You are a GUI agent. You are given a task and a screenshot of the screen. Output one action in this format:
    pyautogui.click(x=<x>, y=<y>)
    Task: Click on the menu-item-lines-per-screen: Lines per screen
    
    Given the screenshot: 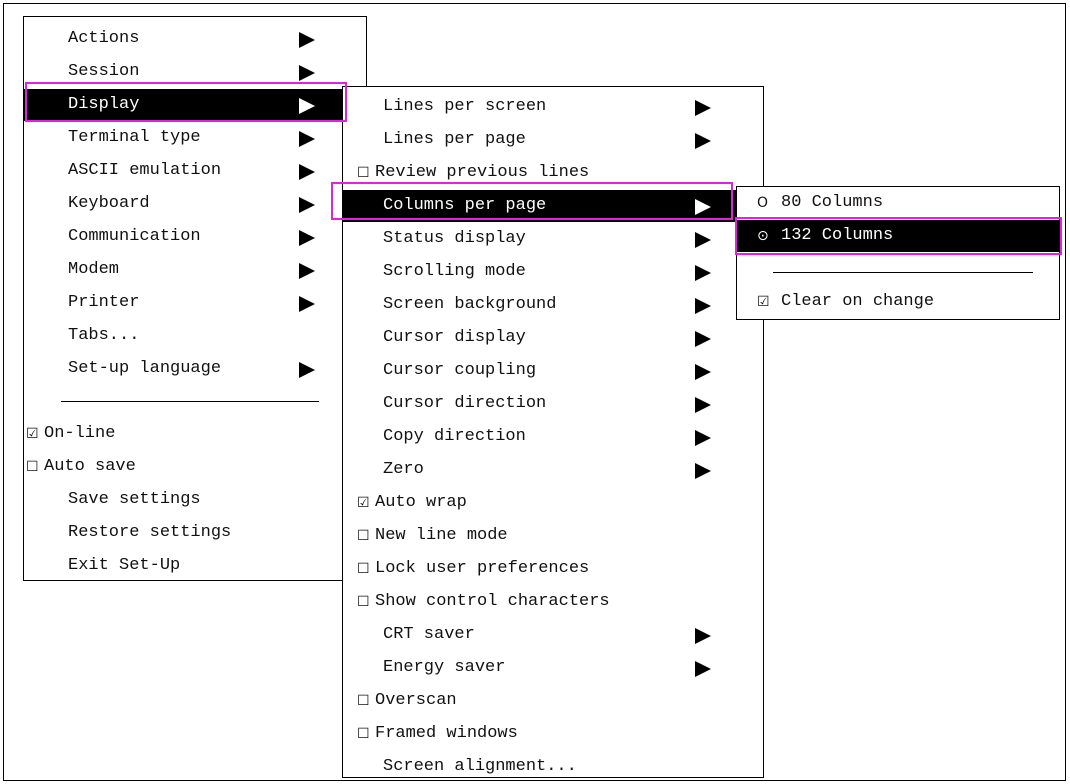 What is the action you would take?
    pyautogui.click(x=553, y=107)
    